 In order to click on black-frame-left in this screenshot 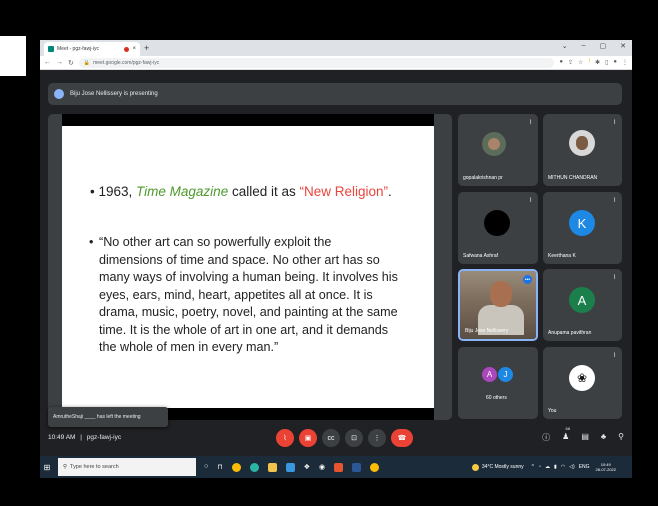, I will do `click(20, 273)`.